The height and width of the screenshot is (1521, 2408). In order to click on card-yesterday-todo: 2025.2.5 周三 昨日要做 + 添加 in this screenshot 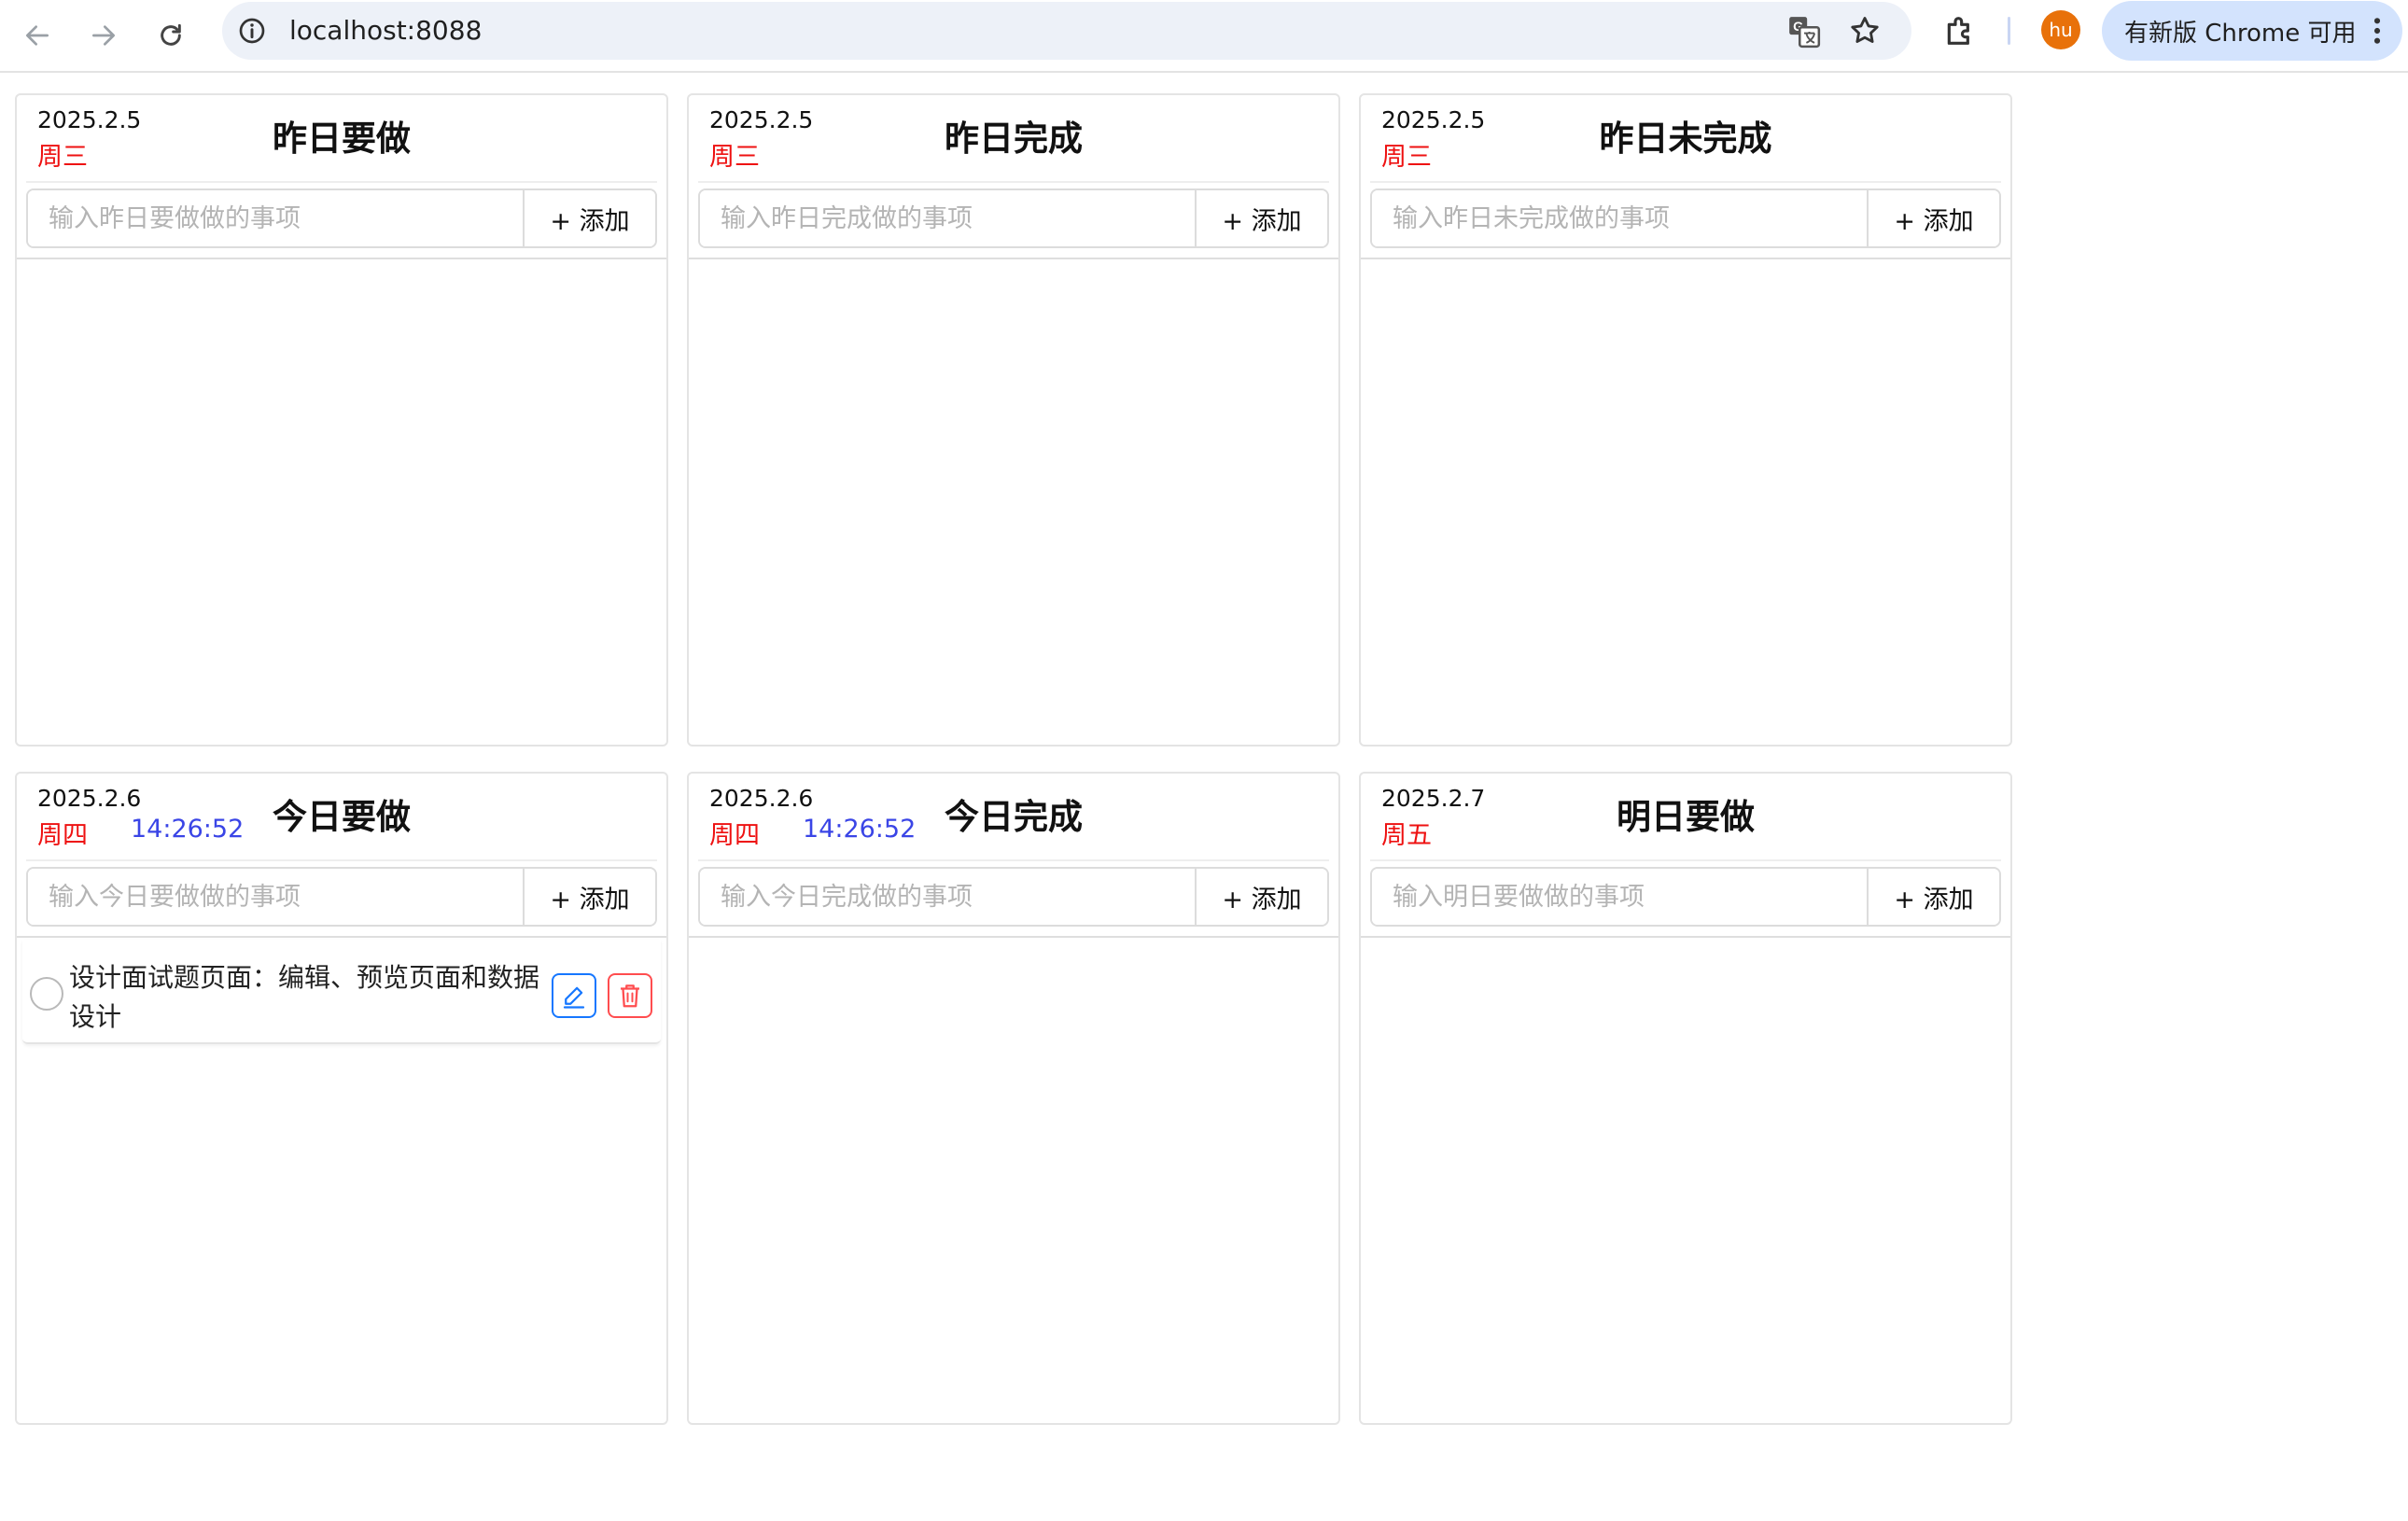, I will do `click(341, 420)`.